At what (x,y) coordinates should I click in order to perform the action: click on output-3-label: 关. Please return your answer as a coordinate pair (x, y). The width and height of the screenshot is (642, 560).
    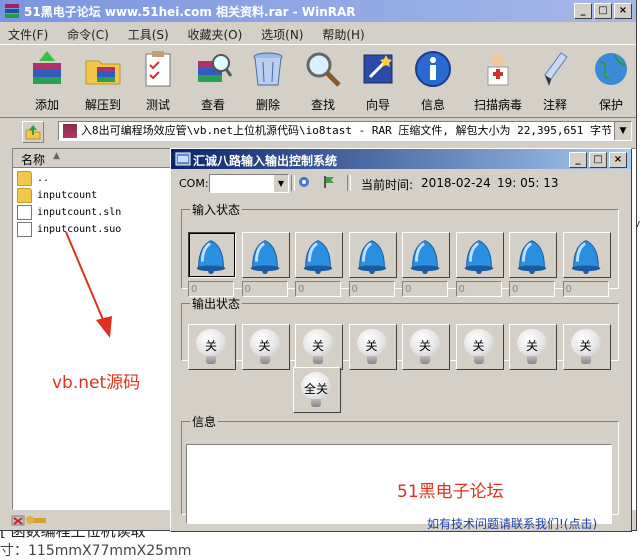
    Looking at the image, I should click on (317, 346).